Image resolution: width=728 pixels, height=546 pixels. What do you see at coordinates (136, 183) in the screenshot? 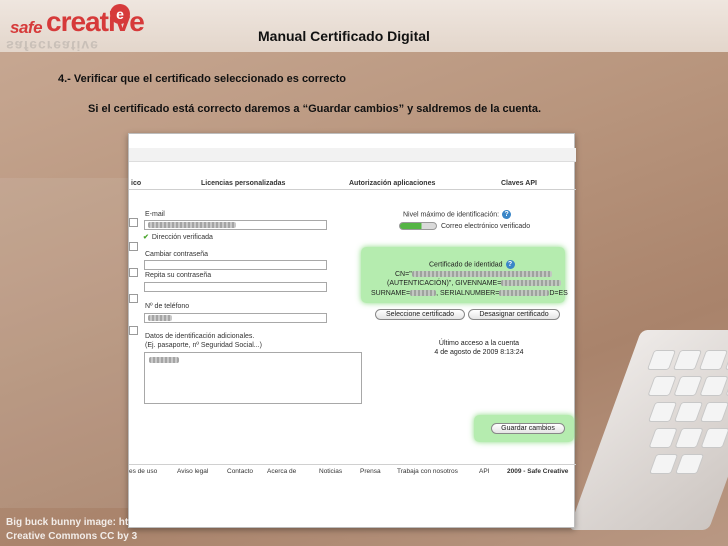
I see `tab-profile: ico` at bounding box center [136, 183].